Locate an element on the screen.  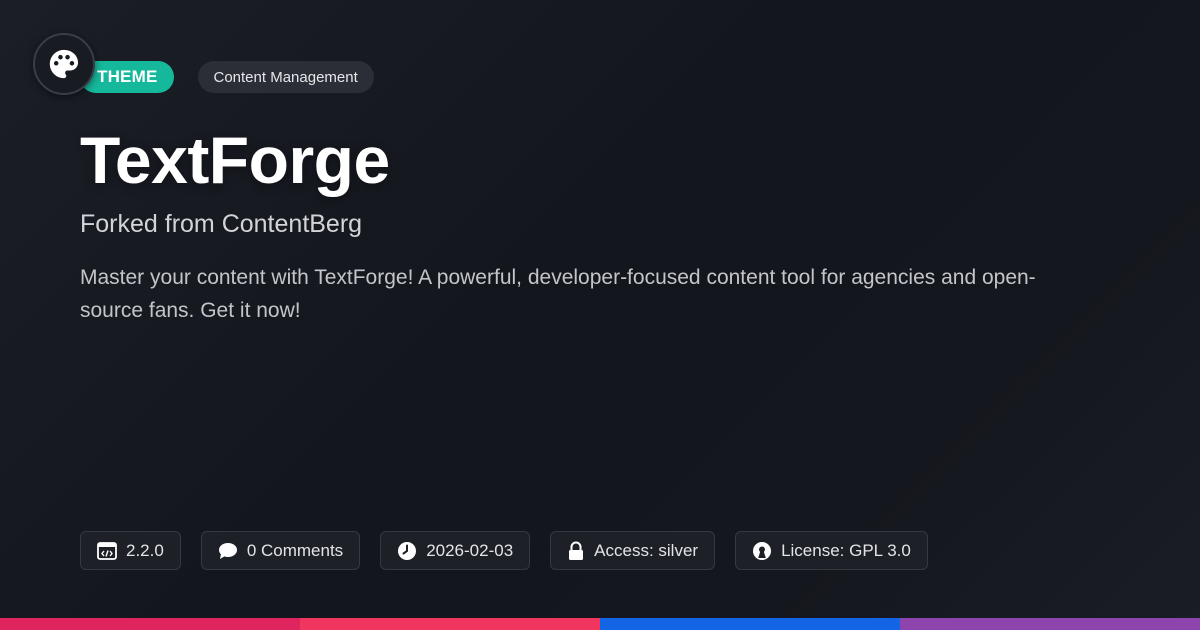
access-chip: Access: silver is located at coordinates (633, 550).